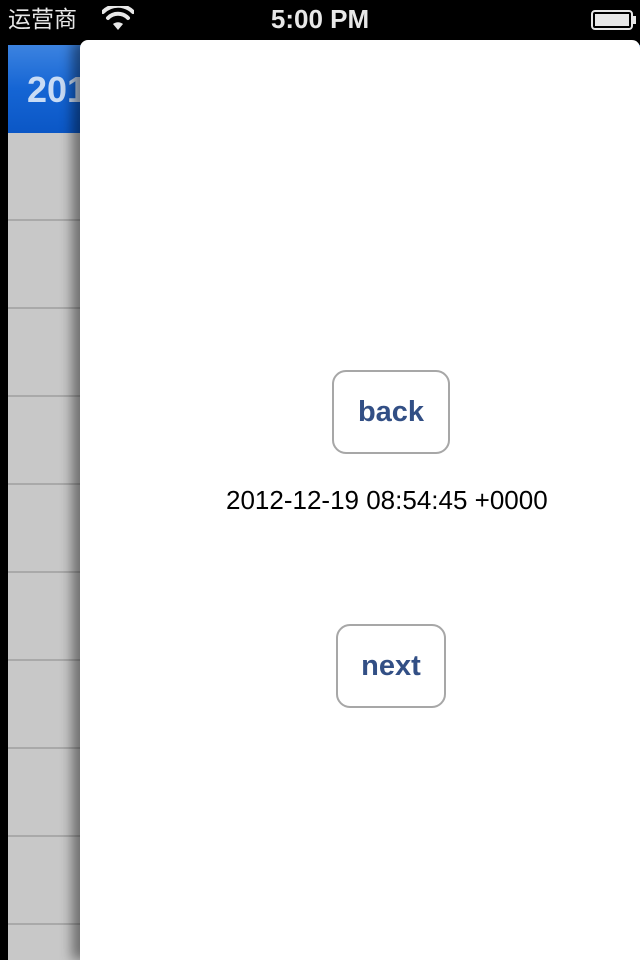 Image resolution: width=640 pixels, height=960 pixels. Describe the element at coordinates (387, 500) in the screenshot. I see `date-label: 2012-12-19 08:54:45 +0000` at that location.